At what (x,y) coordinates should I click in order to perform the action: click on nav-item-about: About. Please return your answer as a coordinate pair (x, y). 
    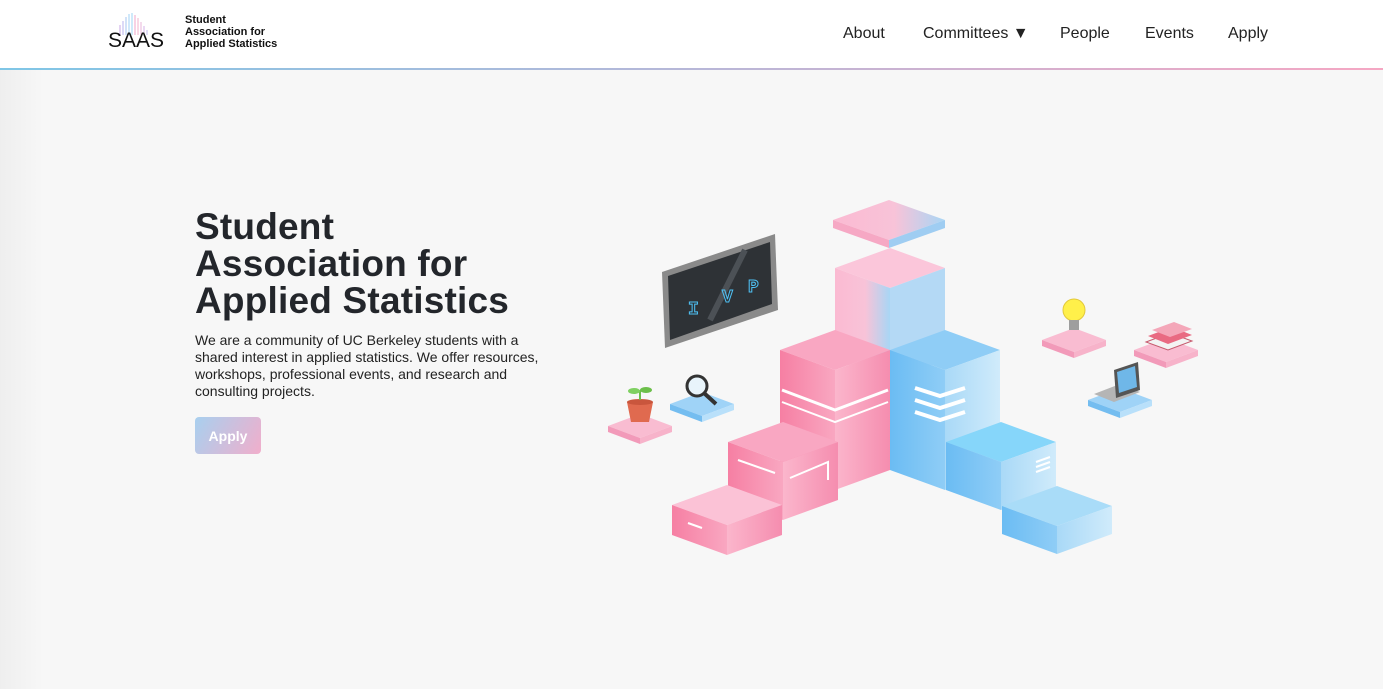
    Looking at the image, I should click on (864, 34).